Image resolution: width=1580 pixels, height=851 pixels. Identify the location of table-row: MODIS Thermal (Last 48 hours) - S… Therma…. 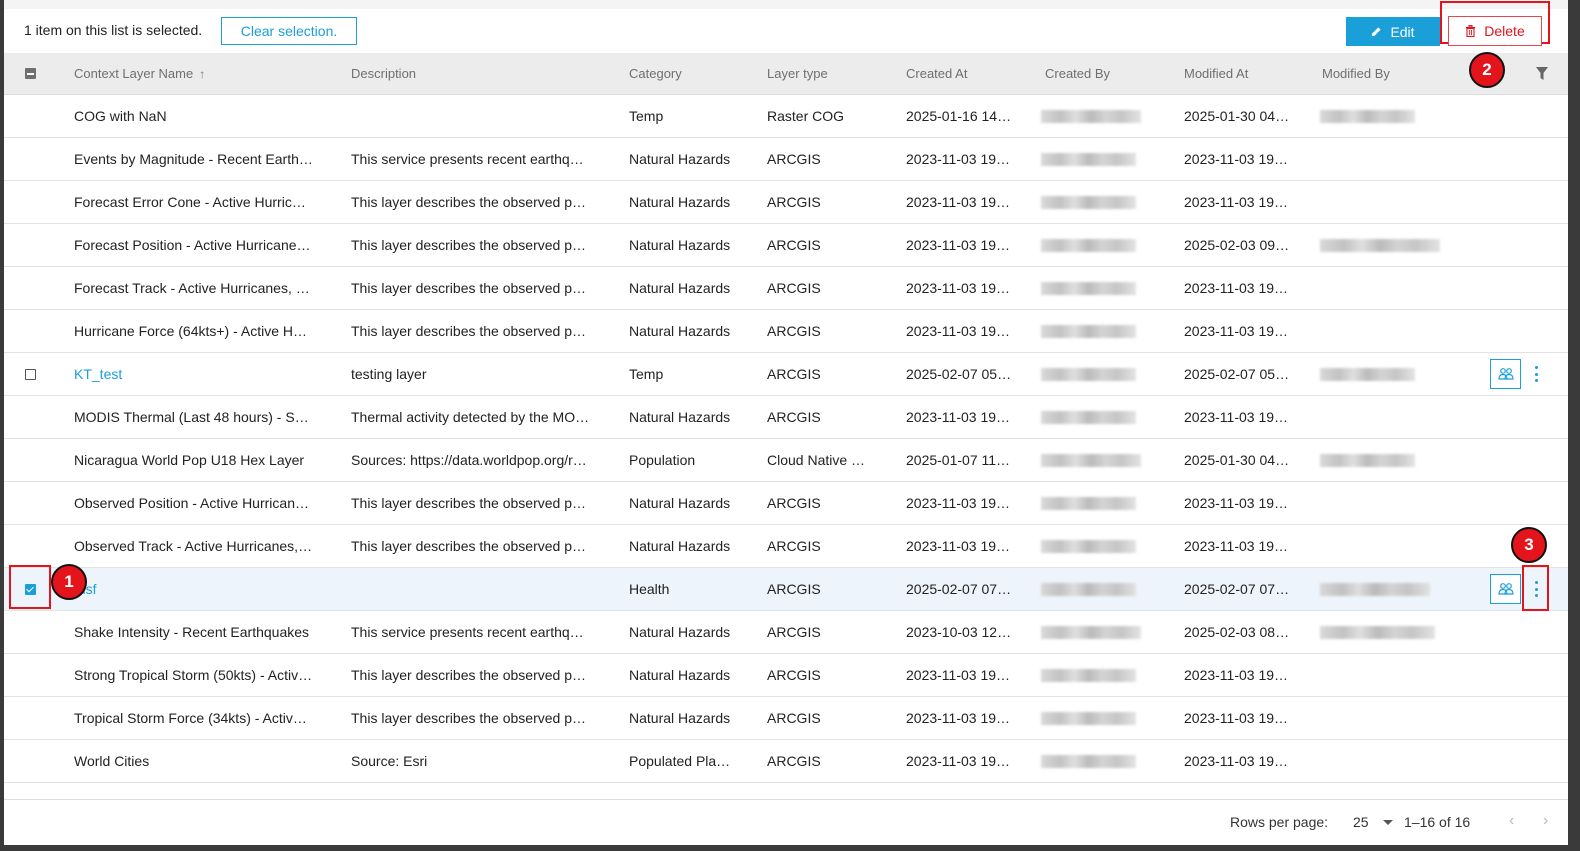
(786, 417).